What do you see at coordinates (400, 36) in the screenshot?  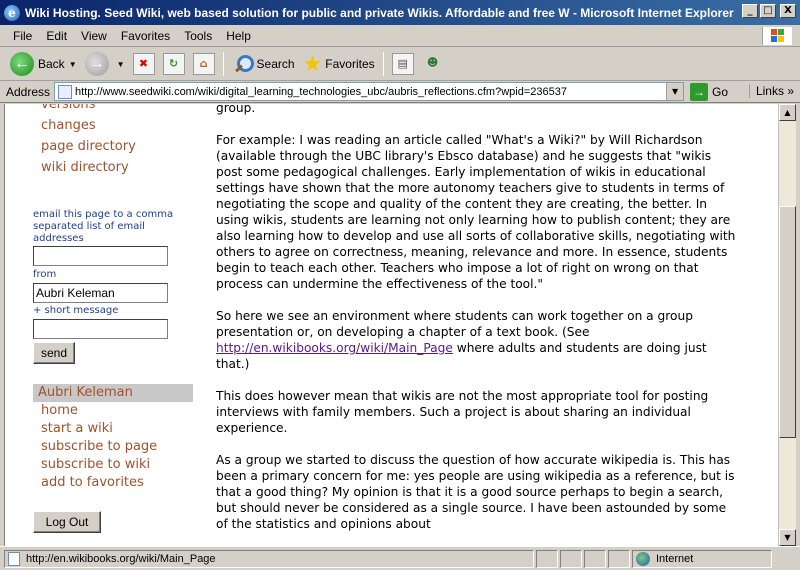 I see `menu-bar: File Edit View Favorites Tools Help` at bounding box center [400, 36].